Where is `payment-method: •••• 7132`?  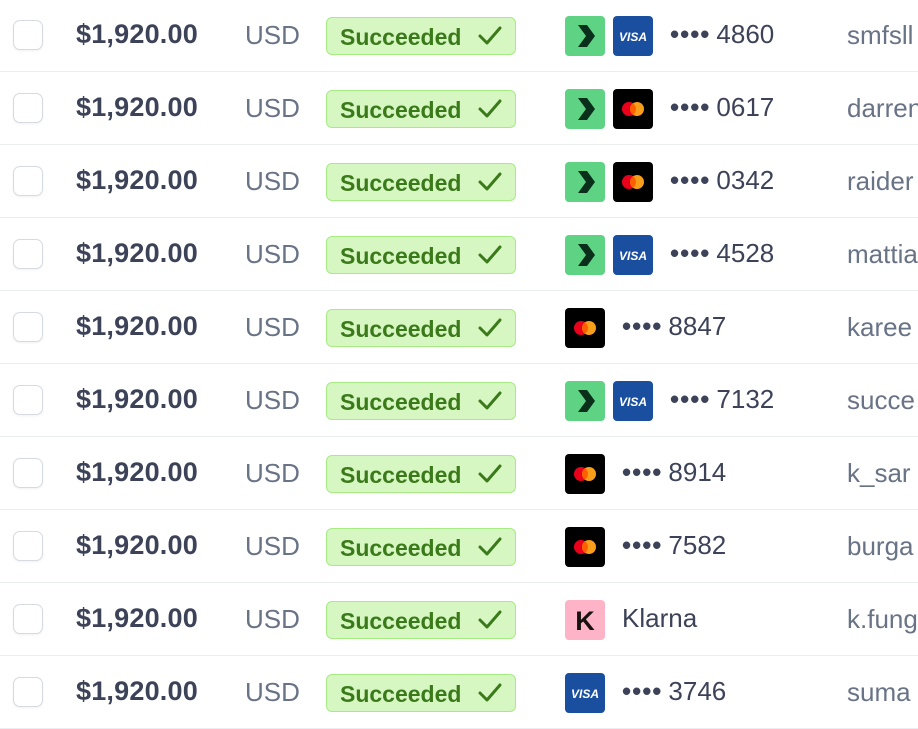
payment-method: •••• 7132 is located at coordinates (722, 399).